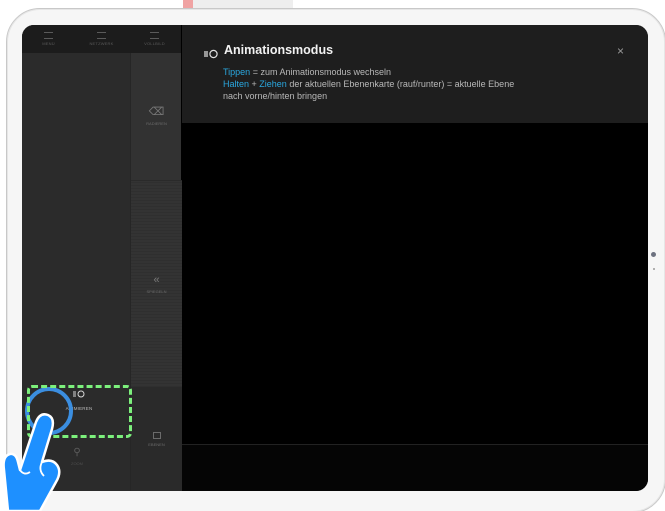  What do you see at coordinates (275, 96) in the screenshot?
I see `popup-line-3: nach vorne/hinten bringen` at bounding box center [275, 96].